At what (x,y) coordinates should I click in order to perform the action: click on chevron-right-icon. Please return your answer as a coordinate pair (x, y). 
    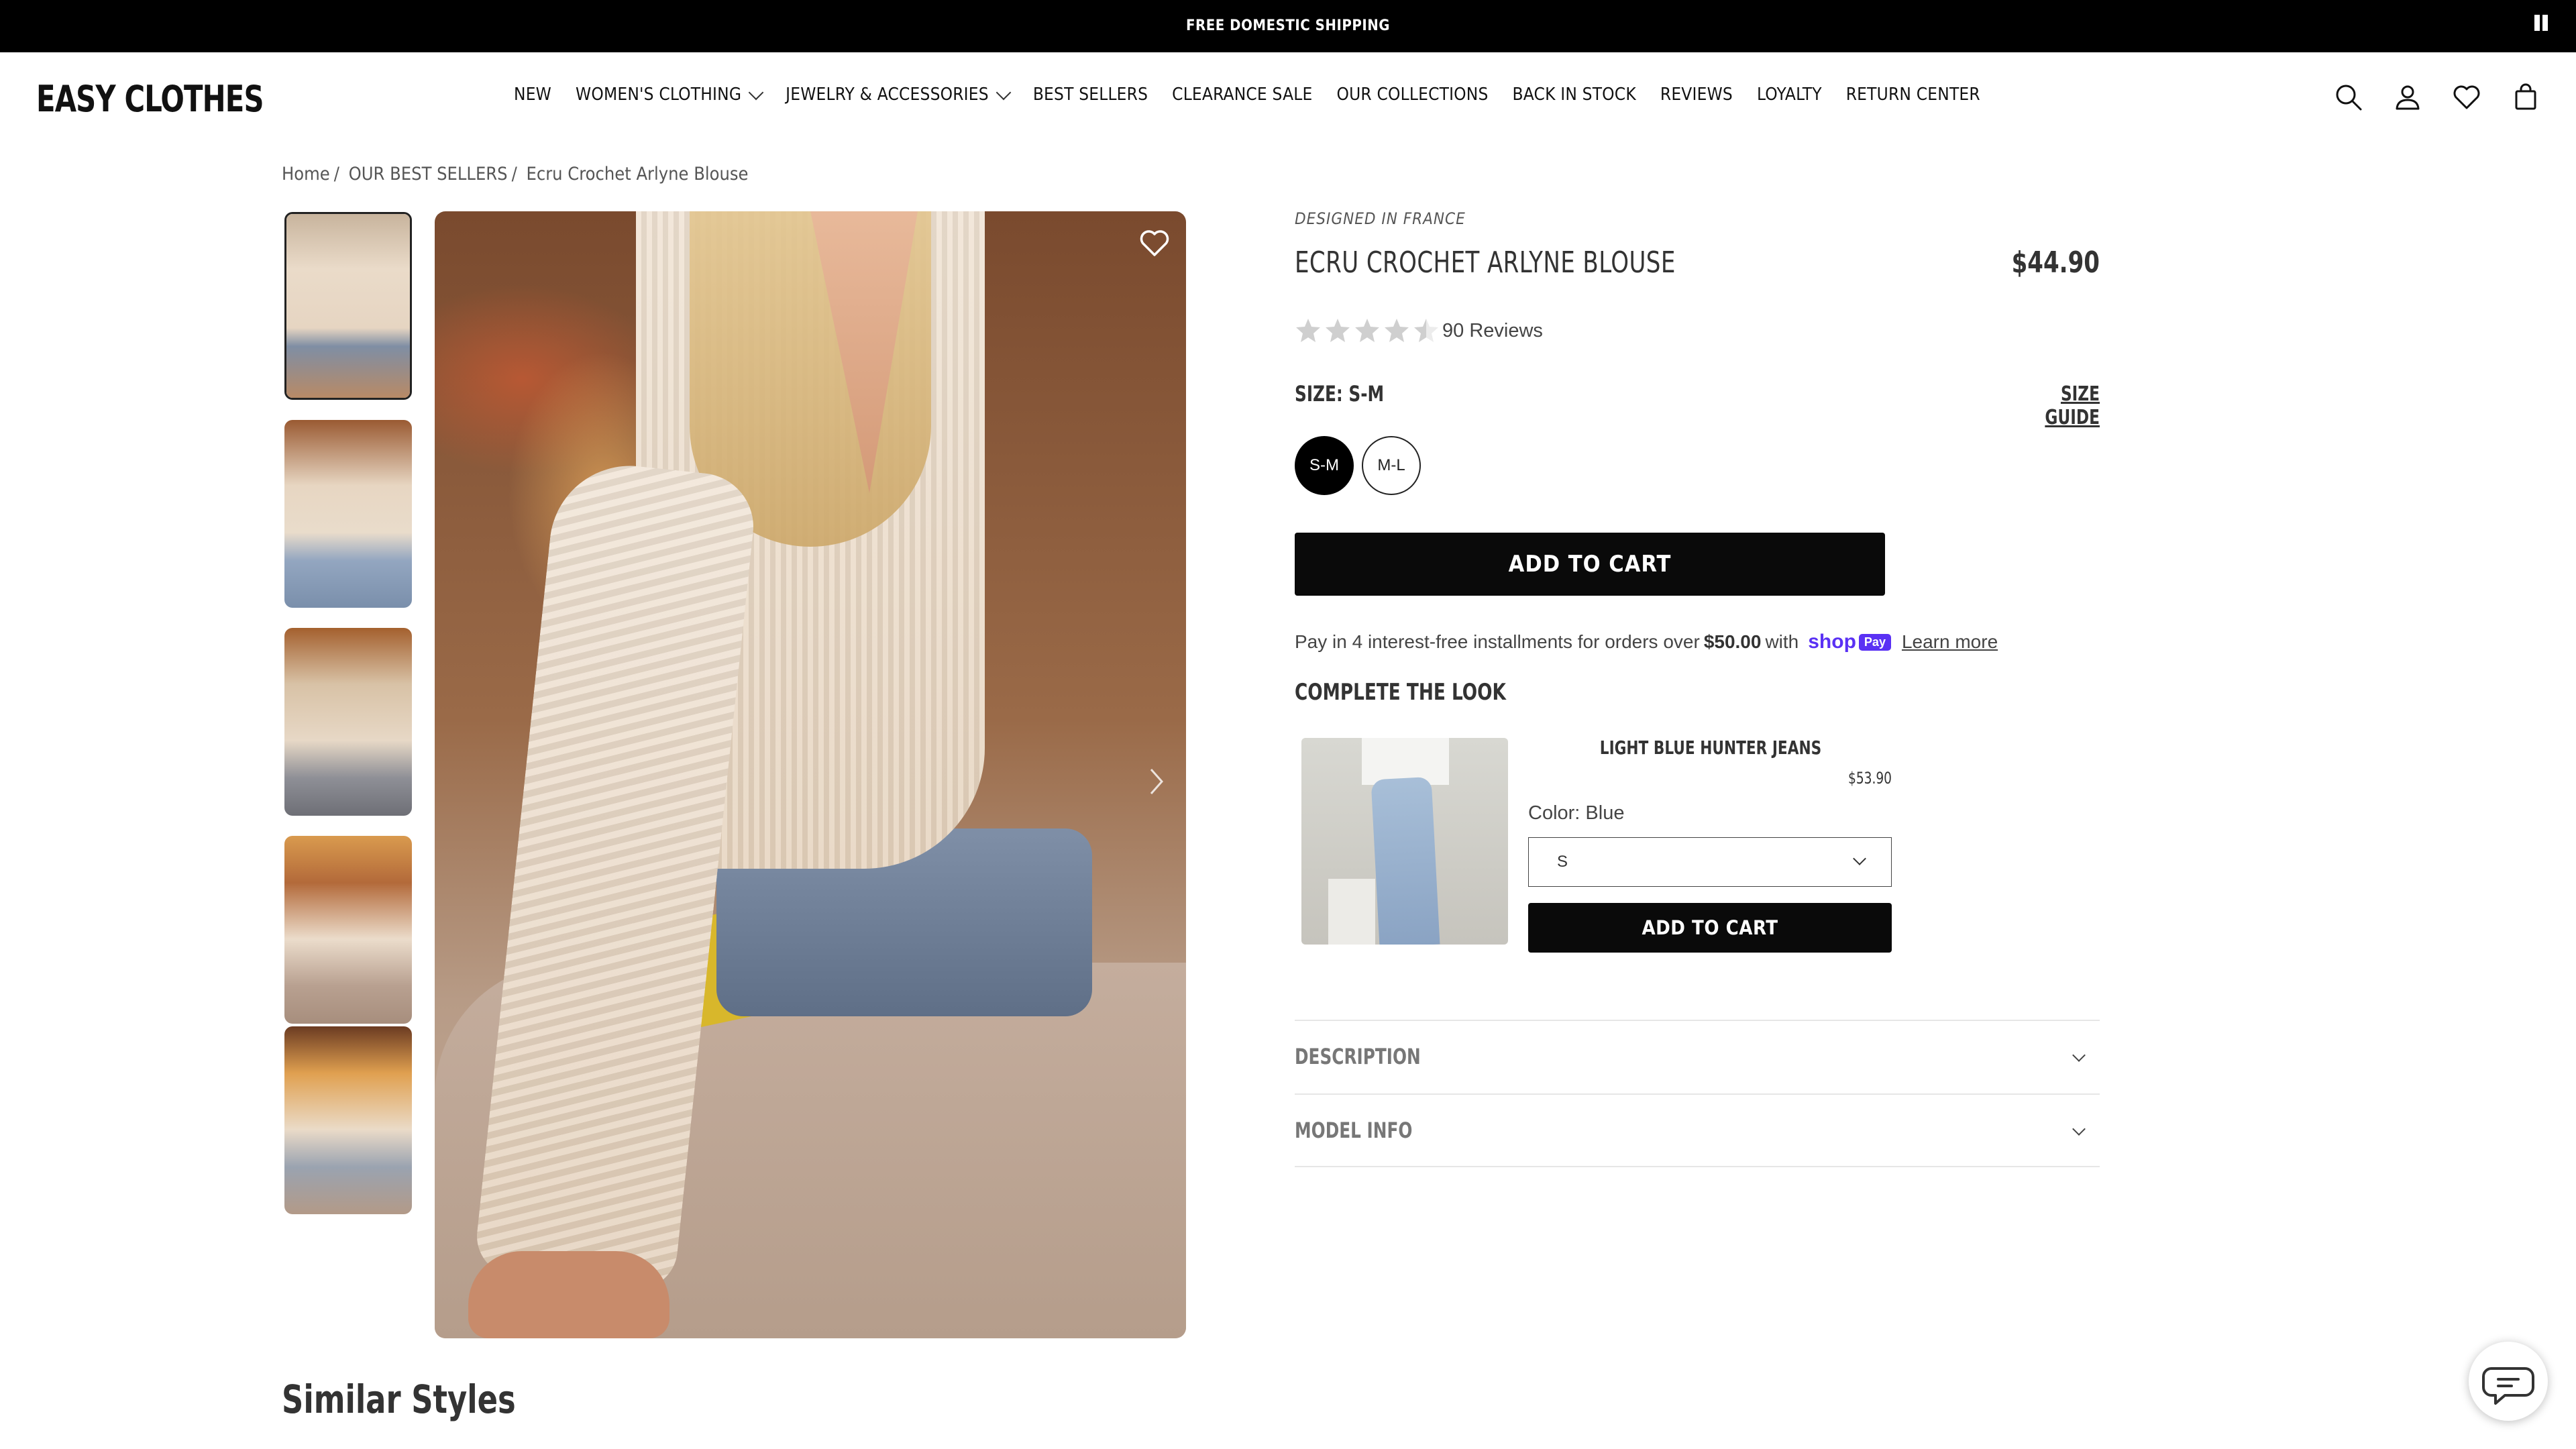
    Looking at the image, I should click on (1156, 781).